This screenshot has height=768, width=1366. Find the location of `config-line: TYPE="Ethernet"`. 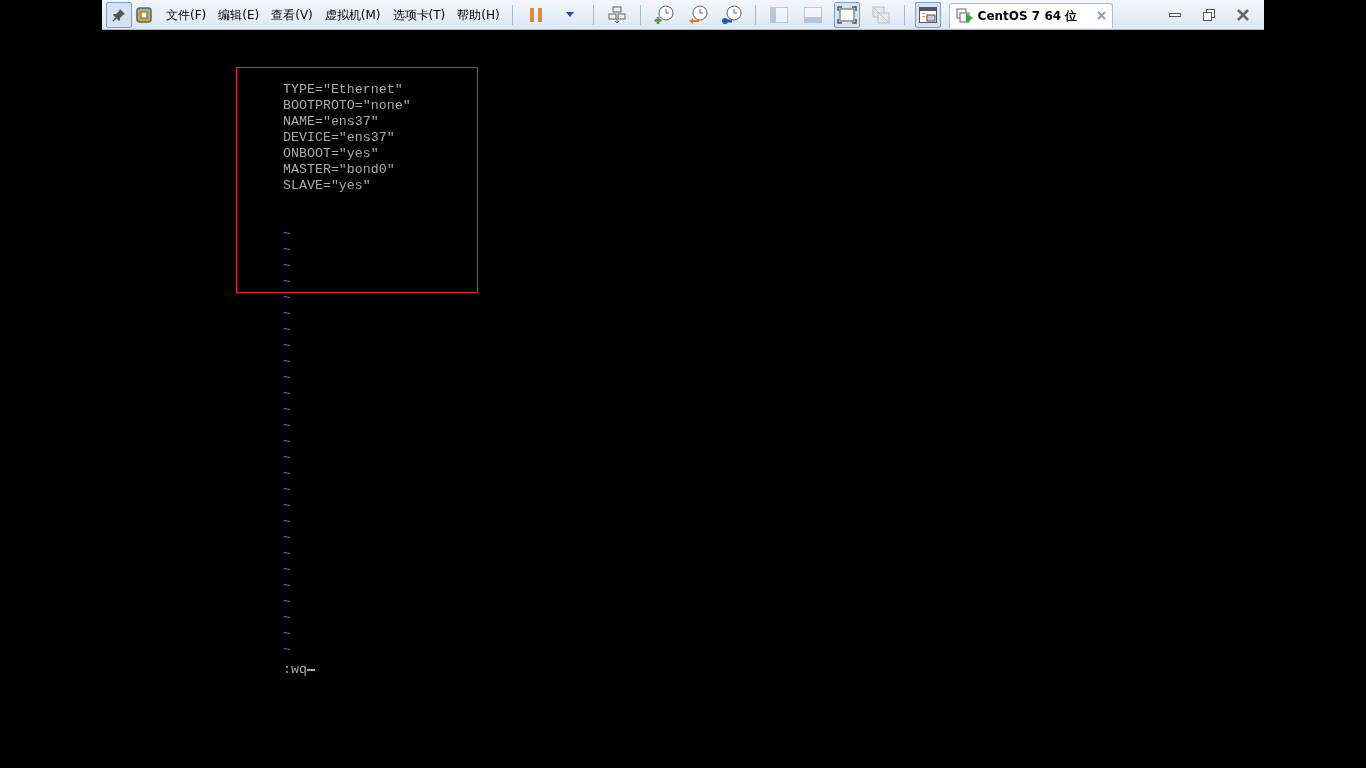

config-line: TYPE="Ethernet" is located at coordinates (343, 90).